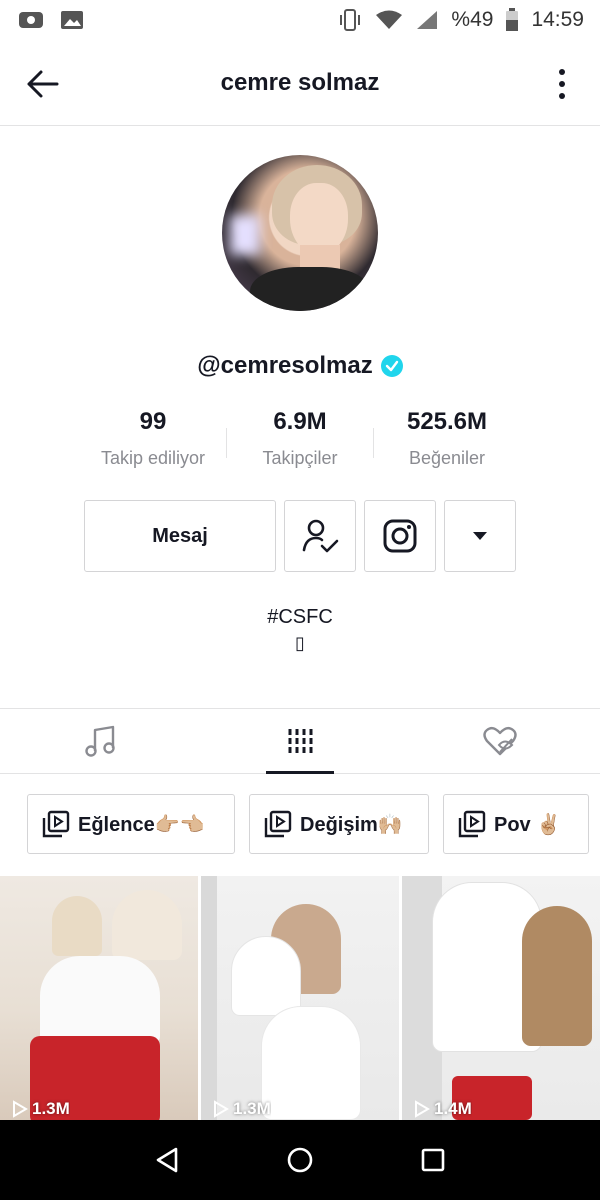  I want to click on stat-followers: 6.9M Takipçiler, so click(300, 438).